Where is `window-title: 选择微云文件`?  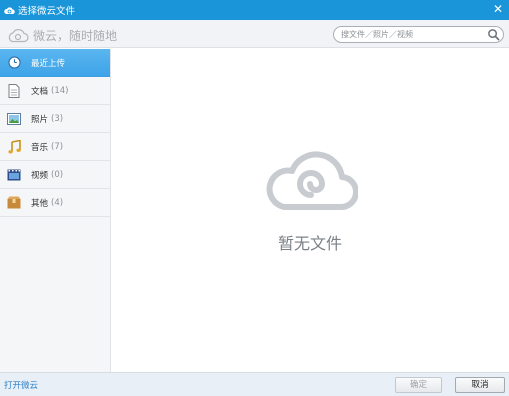
window-title: 选择微云文件 is located at coordinates (47, 11).